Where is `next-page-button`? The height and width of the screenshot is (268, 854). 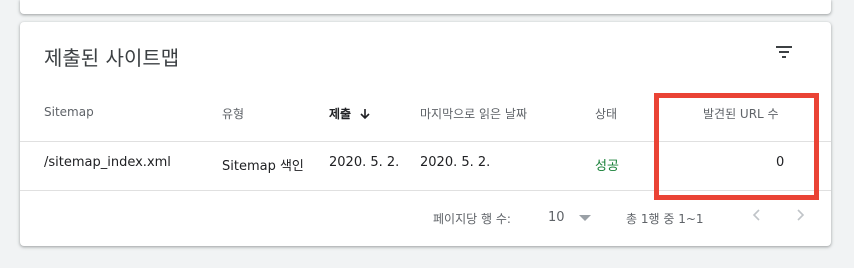
next-page-button is located at coordinates (800, 215).